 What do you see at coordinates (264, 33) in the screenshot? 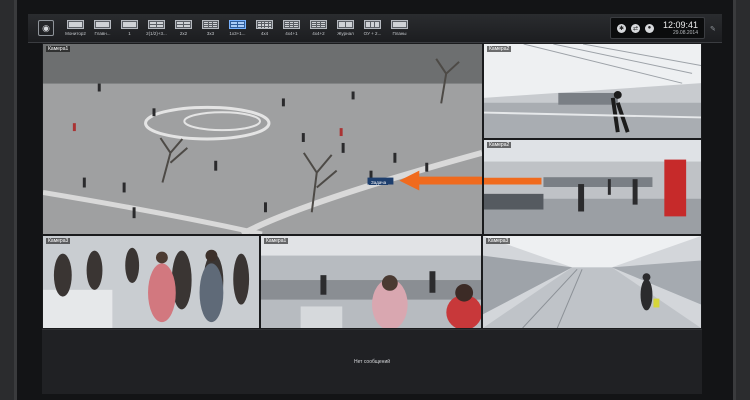
I see `layout-button-label: 4x4` at bounding box center [264, 33].